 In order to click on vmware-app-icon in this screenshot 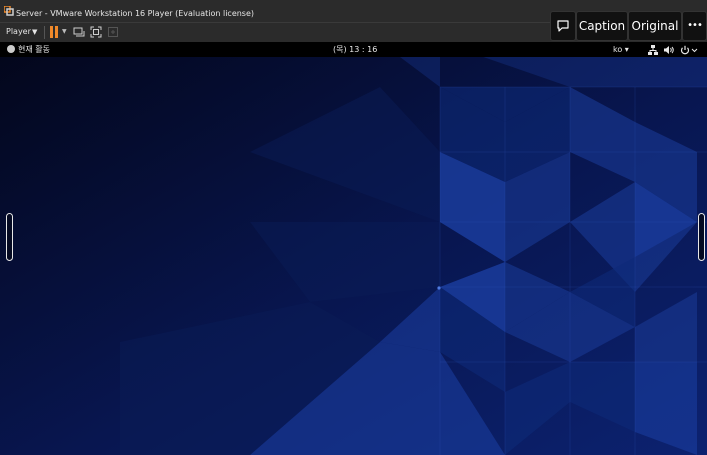, I will do `click(9, 11)`.